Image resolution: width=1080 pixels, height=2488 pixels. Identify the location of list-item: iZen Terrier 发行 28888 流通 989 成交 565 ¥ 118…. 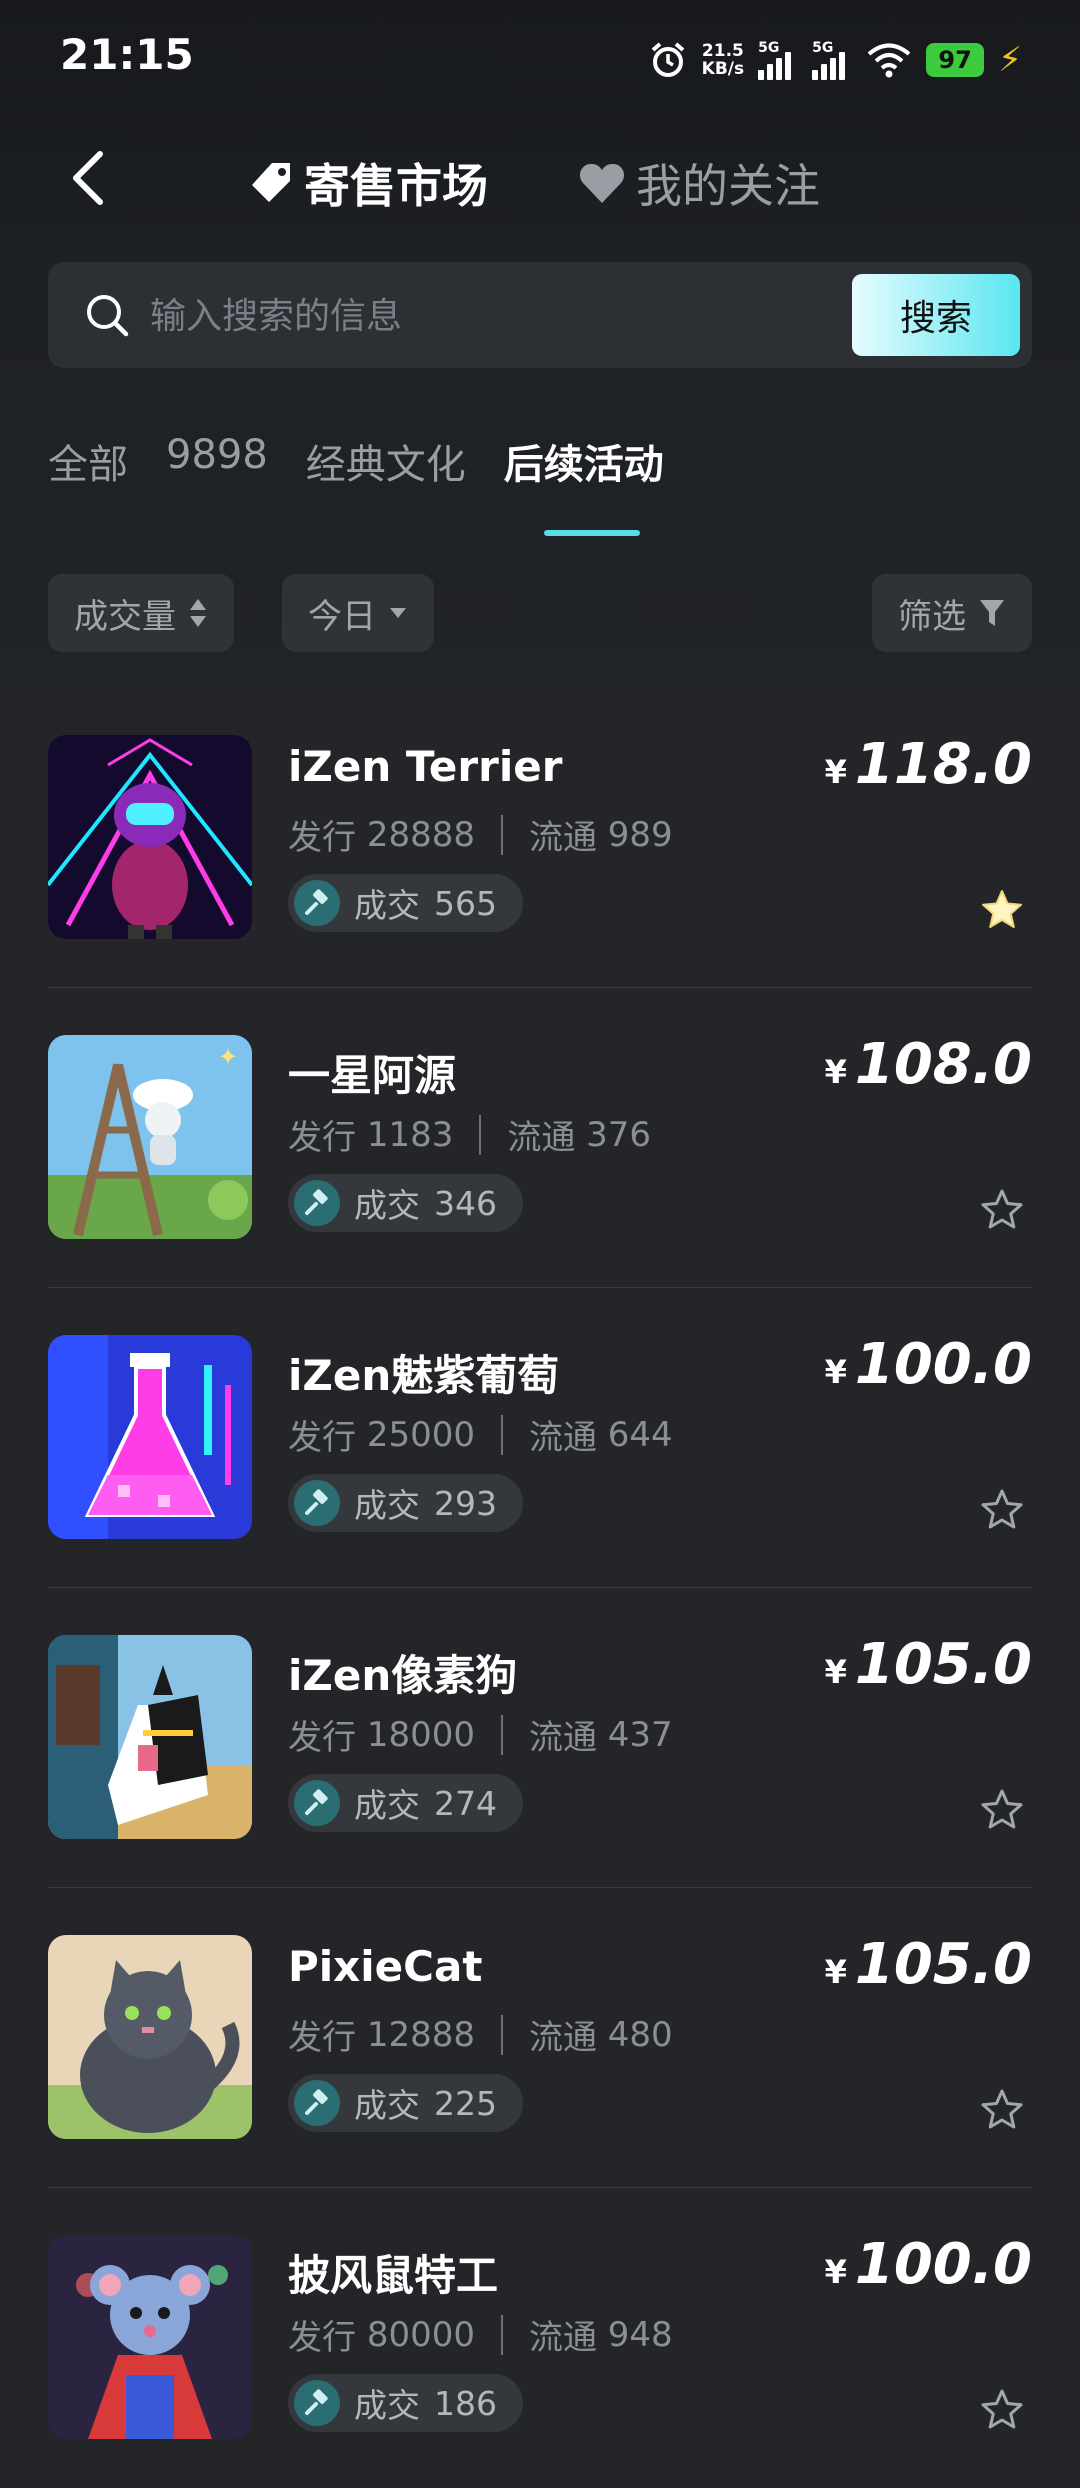
(540, 838).